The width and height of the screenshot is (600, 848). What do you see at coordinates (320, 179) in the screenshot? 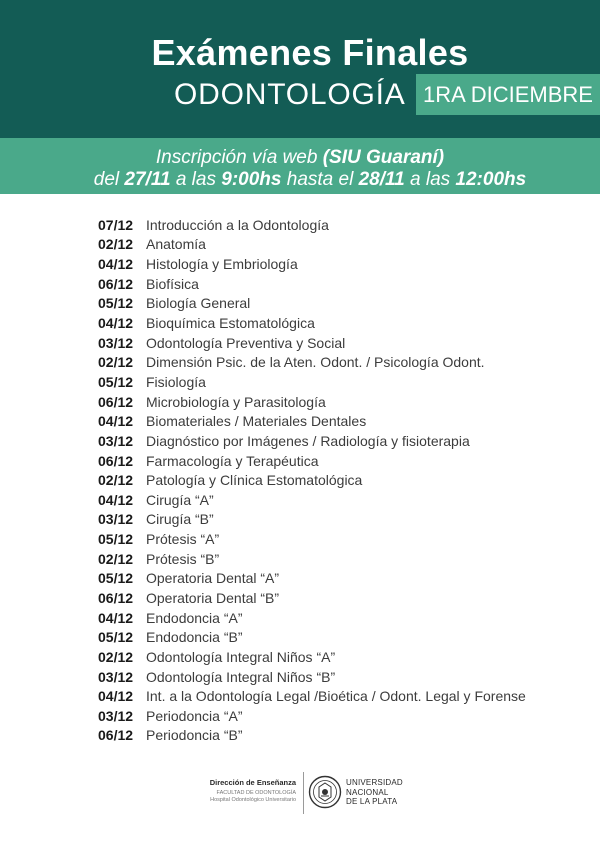
I see `registration-word-until: hasta el` at bounding box center [320, 179].